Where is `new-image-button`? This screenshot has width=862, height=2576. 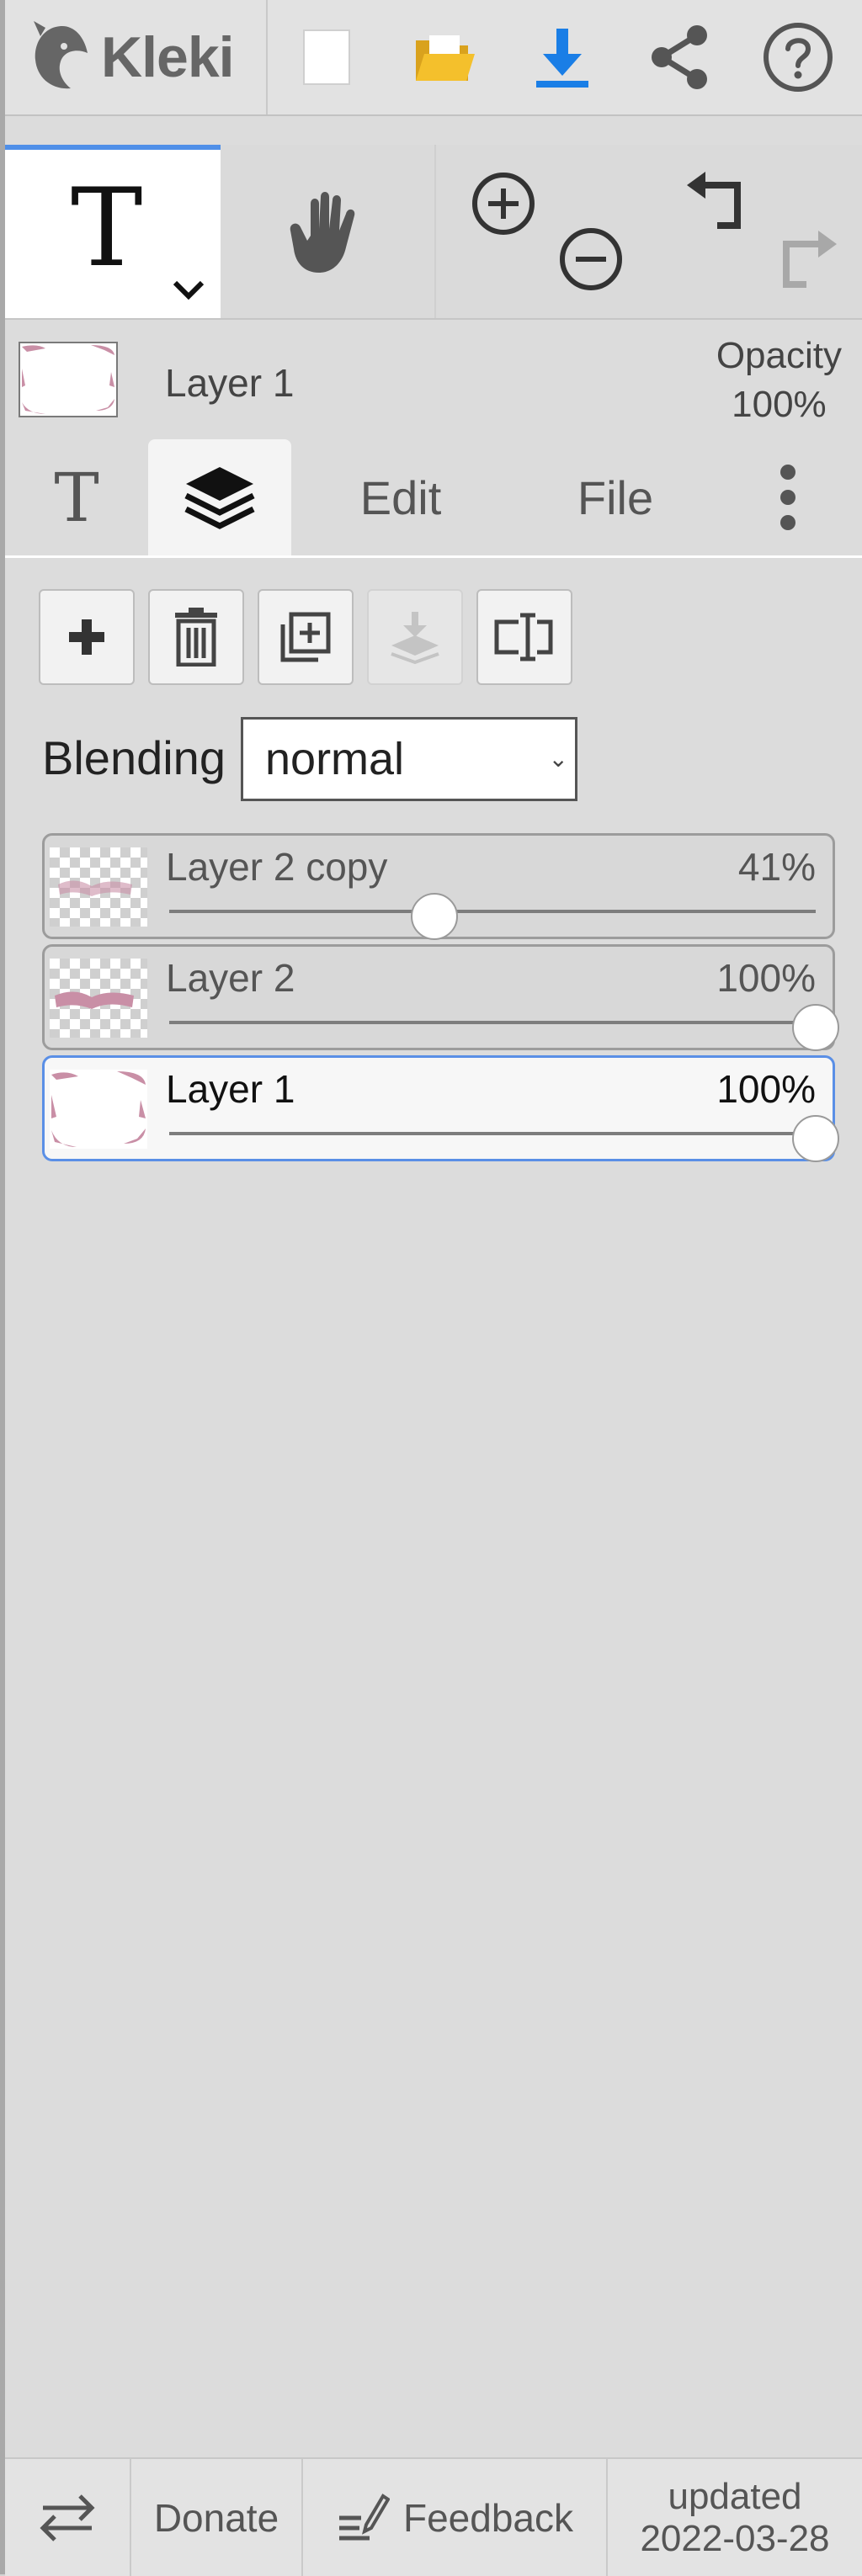
new-image-button is located at coordinates (327, 57).